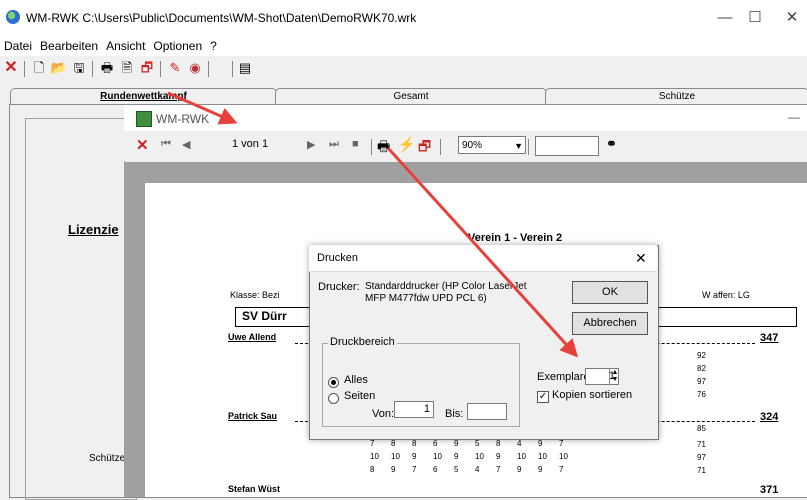 The image size is (807, 500). What do you see at coordinates (107, 458) in the screenshot?
I see `schuetze-label: Schütze` at bounding box center [107, 458].